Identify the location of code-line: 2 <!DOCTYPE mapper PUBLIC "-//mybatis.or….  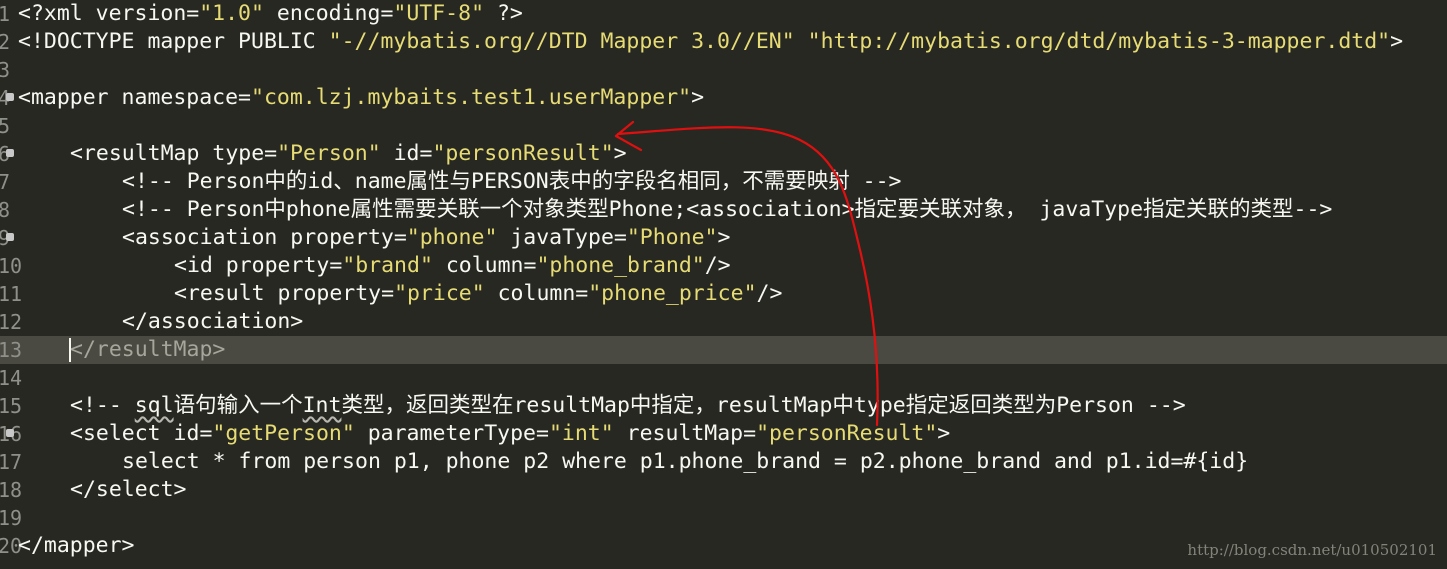
(723, 42).